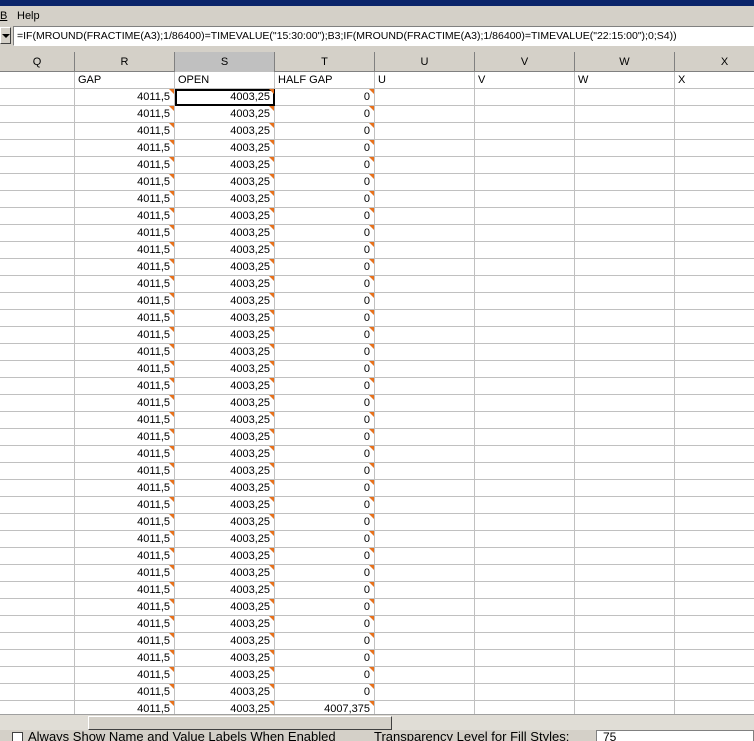  Describe the element at coordinates (525, 80) in the screenshot. I see `header-cell: V` at that location.